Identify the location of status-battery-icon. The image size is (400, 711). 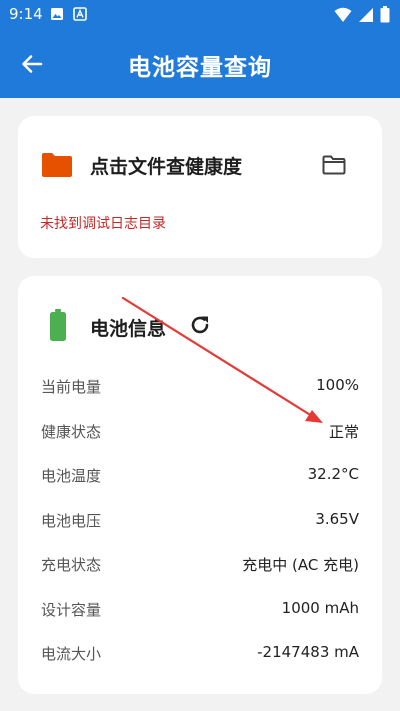
(385, 14).